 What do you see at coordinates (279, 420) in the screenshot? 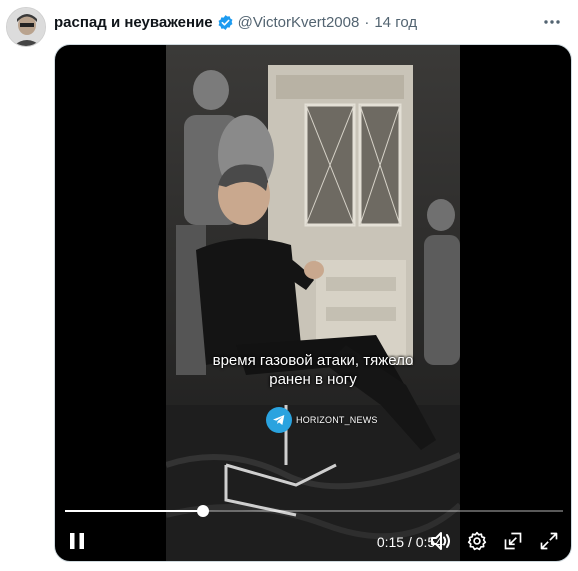
I see `telegram-icon` at bounding box center [279, 420].